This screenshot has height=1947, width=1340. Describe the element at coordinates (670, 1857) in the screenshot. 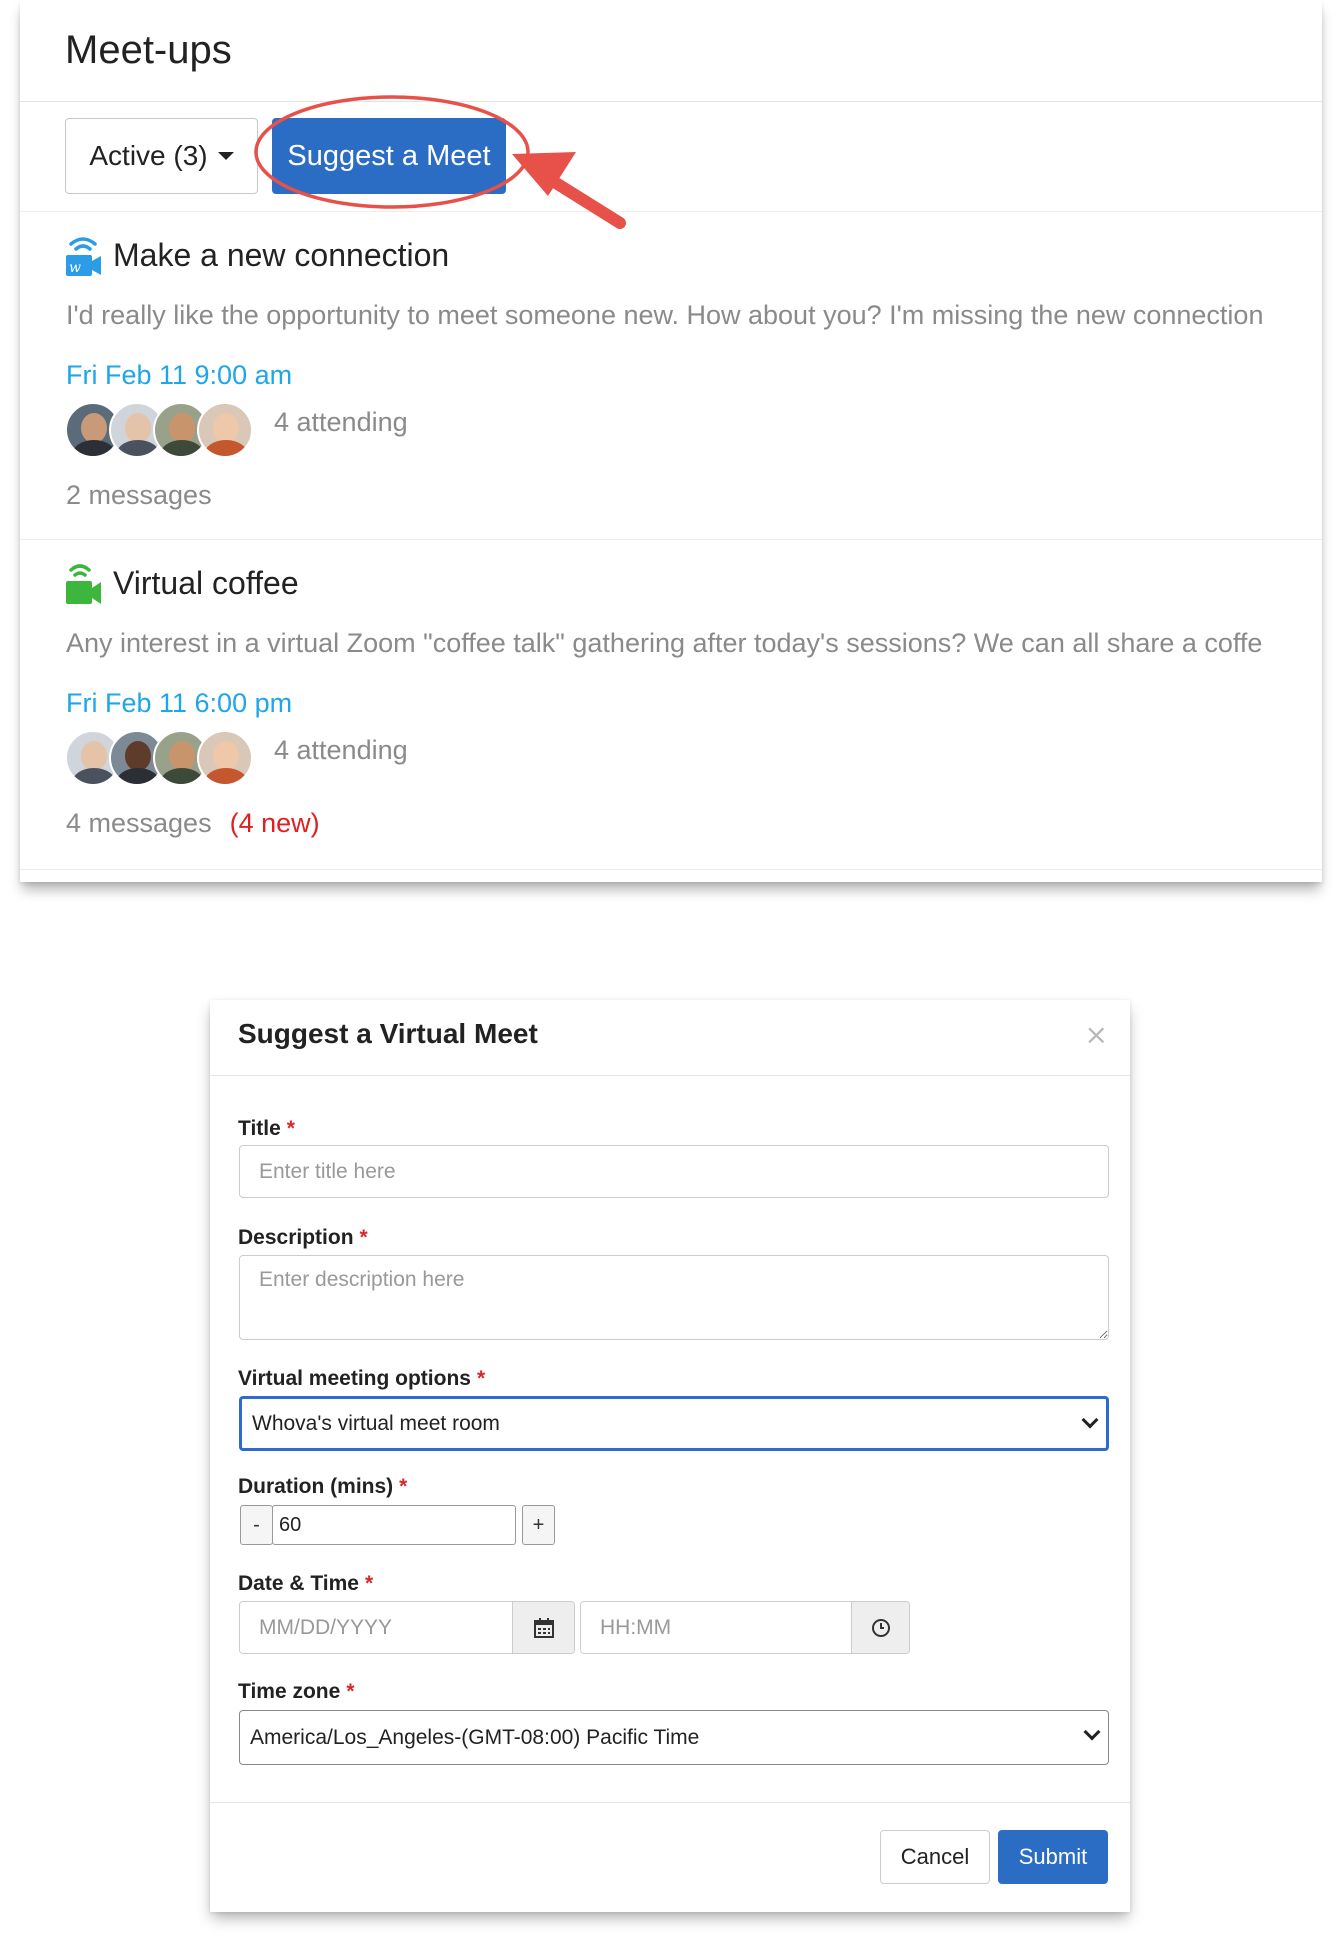

I see `modal-footer: Cancel Submit` at that location.